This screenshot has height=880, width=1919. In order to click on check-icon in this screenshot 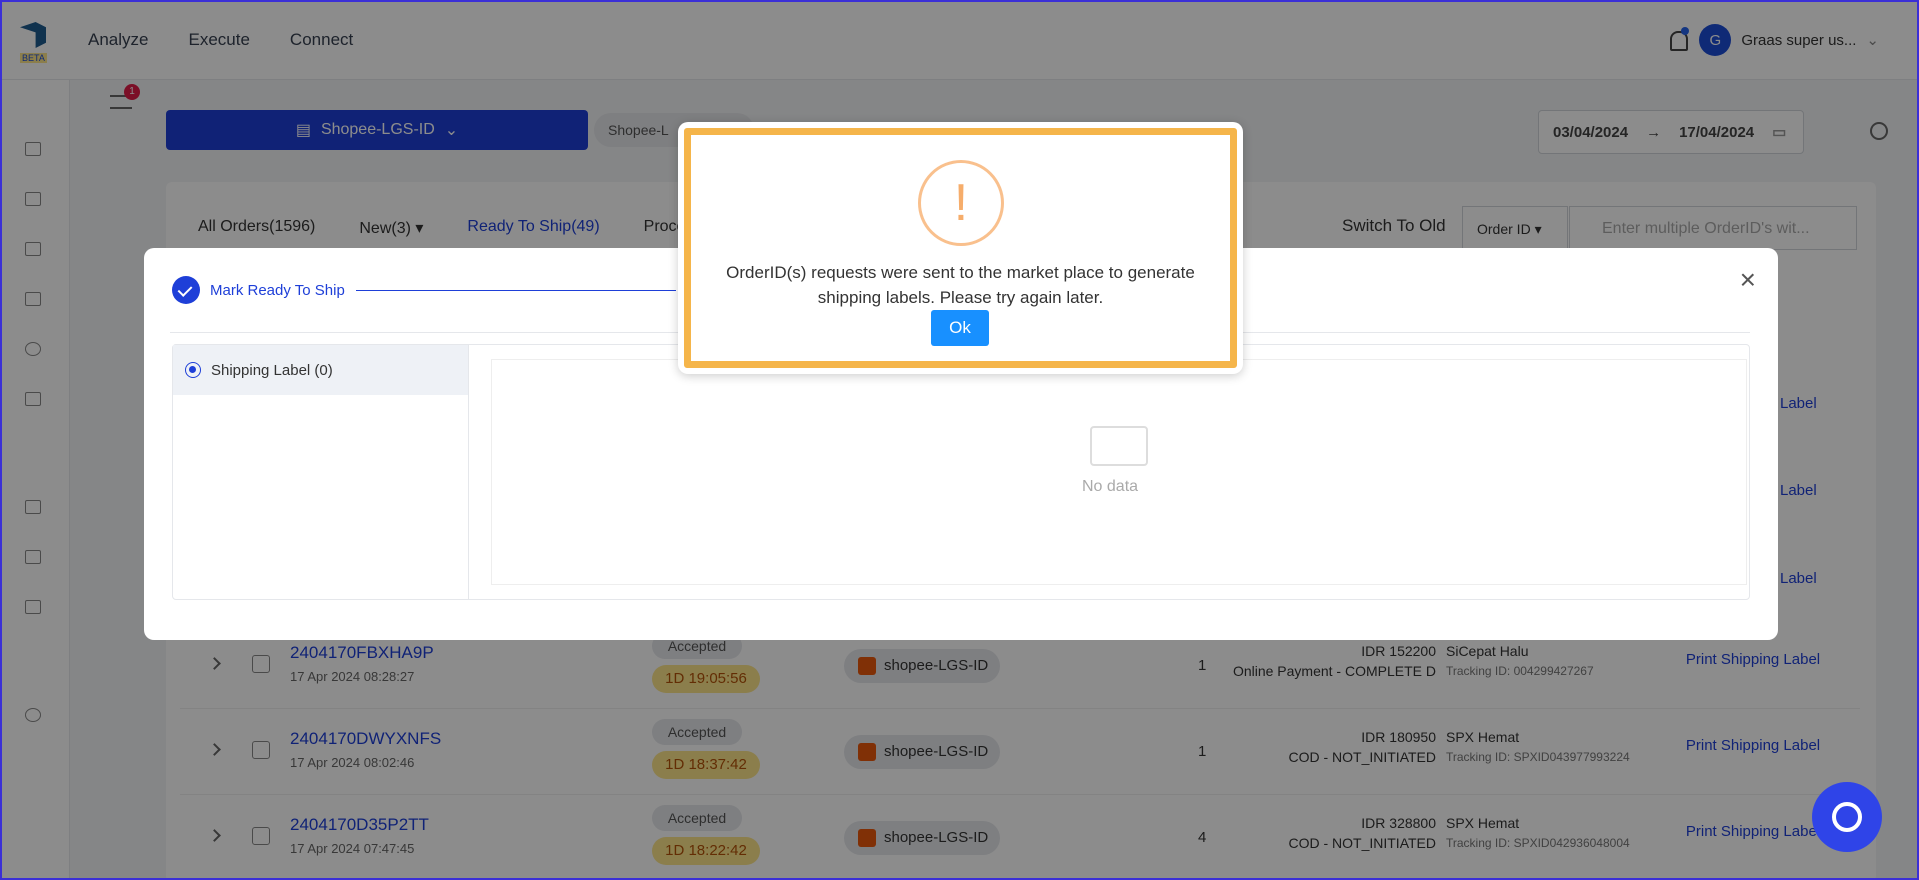, I will do `click(186, 290)`.